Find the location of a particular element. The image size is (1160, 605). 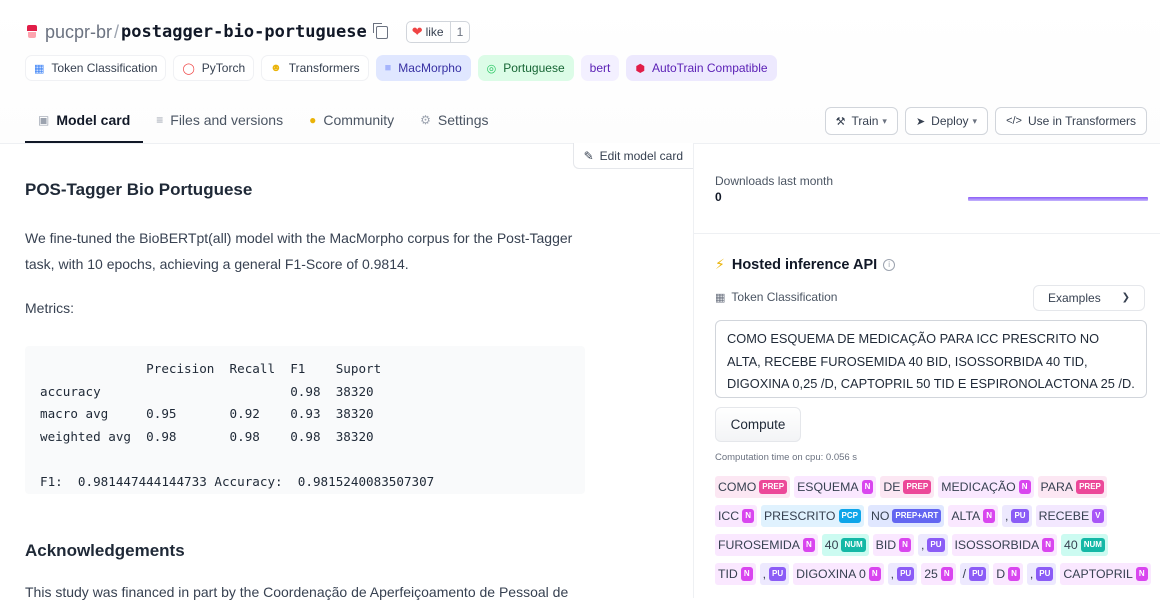

token-text: PRESCRITO is located at coordinates (799, 516).